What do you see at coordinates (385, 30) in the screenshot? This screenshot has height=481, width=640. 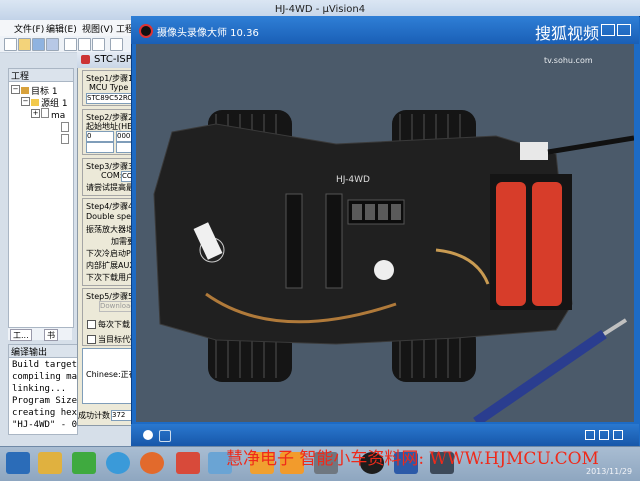 I see `video-player-title-bar: 摄像头录像大师 10.36 搜狐视频` at bounding box center [385, 30].